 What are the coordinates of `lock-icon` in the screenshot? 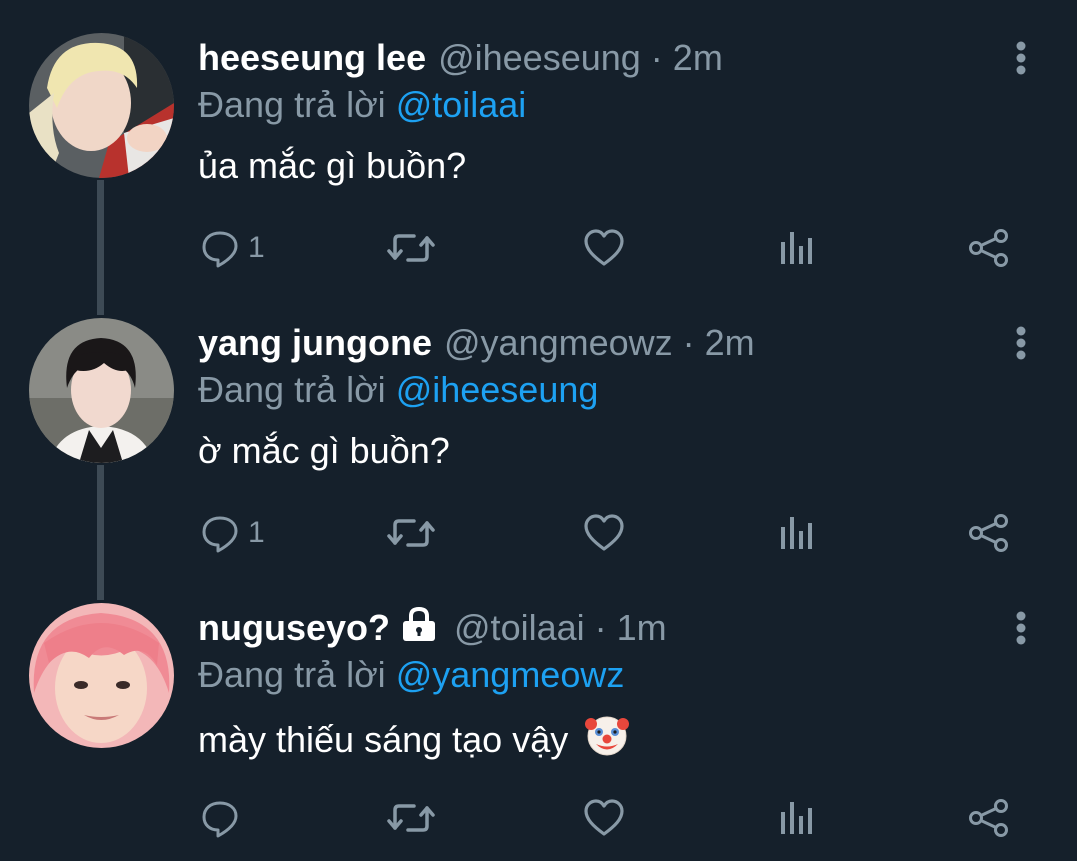 It's located at (419, 628).